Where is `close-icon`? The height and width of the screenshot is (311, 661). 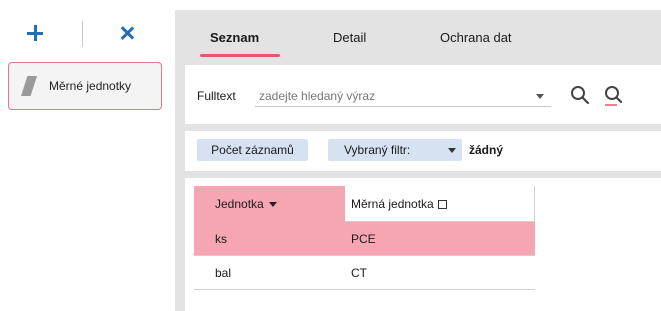
close-icon is located at coordinates (127, 33).